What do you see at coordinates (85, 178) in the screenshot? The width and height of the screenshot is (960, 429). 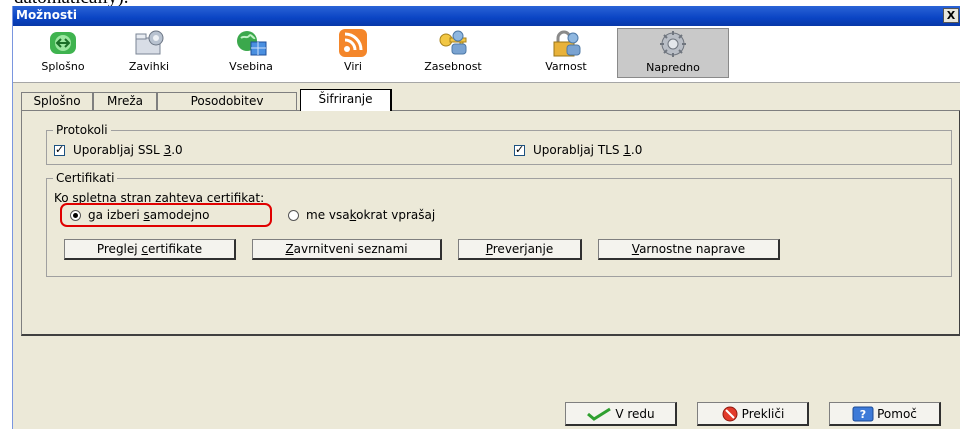 I see `certificates-legend: Certifikati` at bounding box center [85, 178].